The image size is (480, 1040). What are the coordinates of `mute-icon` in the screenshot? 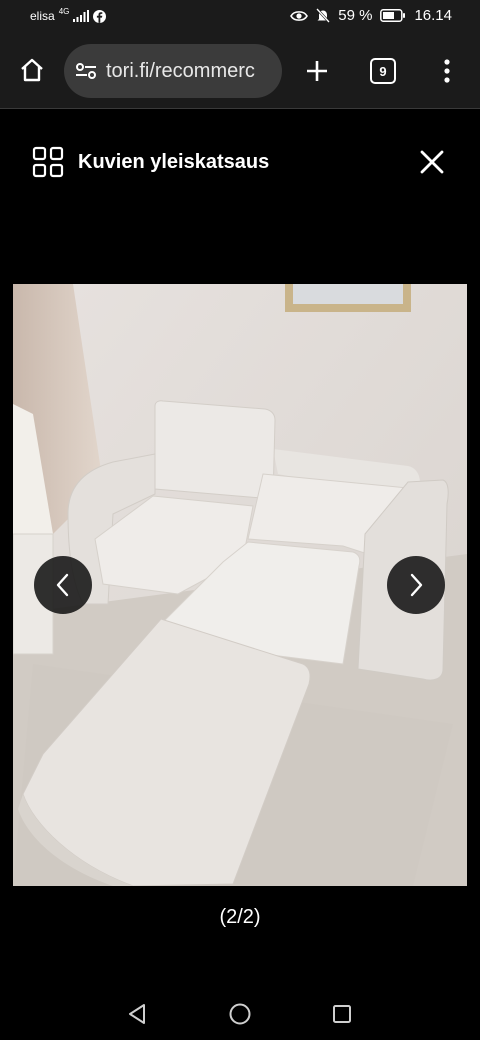 It's located at (323, 15).